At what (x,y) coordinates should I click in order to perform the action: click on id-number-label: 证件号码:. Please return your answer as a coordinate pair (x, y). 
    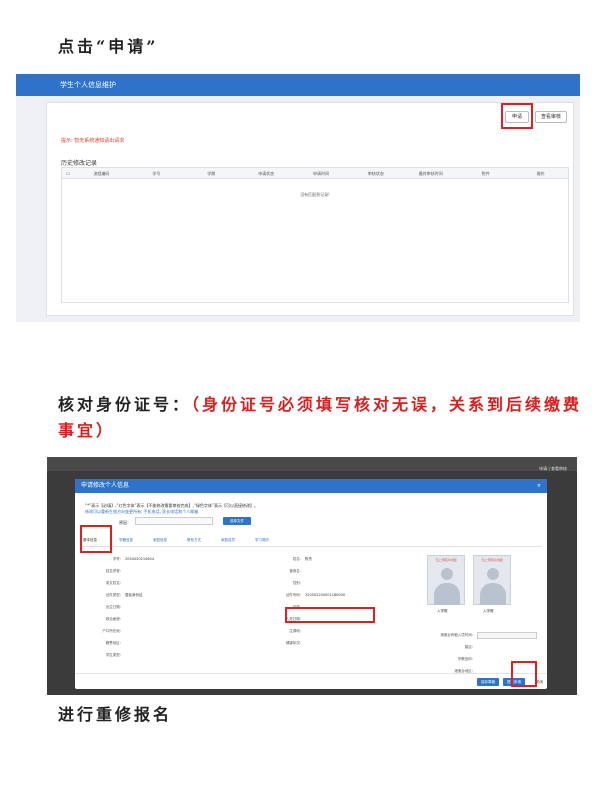
    Looking at the image, I should click on (293, 594).